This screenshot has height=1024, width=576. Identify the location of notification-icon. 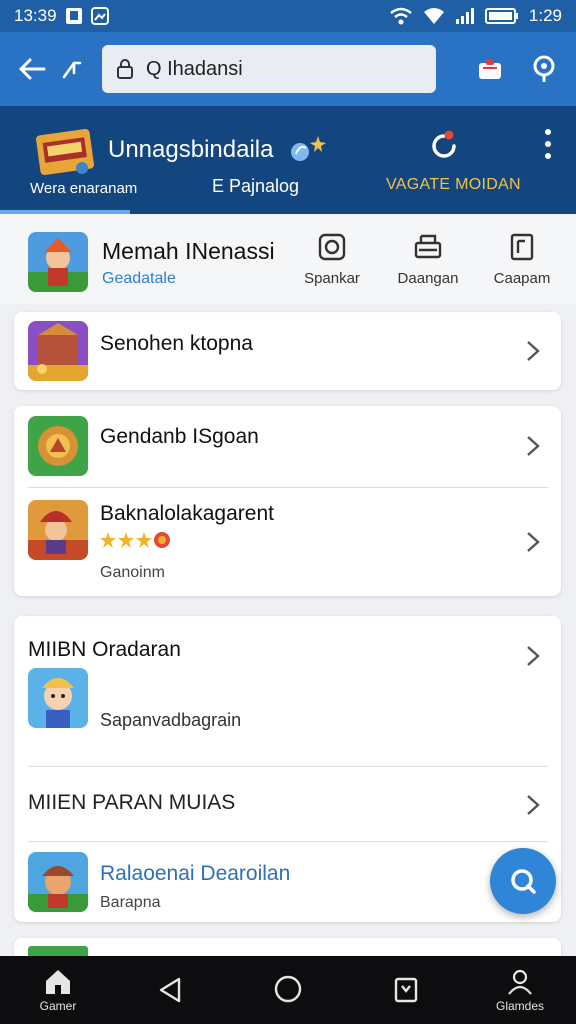
(73, 16).